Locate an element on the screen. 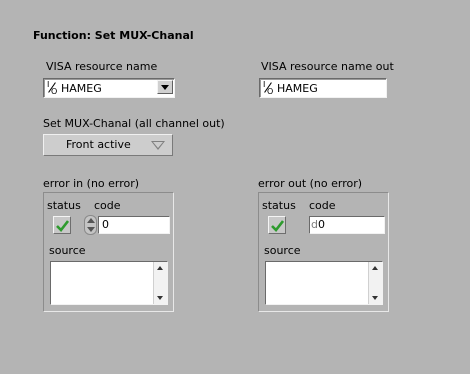 The image size is (470, 374). visa-resource-dropdown-button is located at coordinates (165, 87).